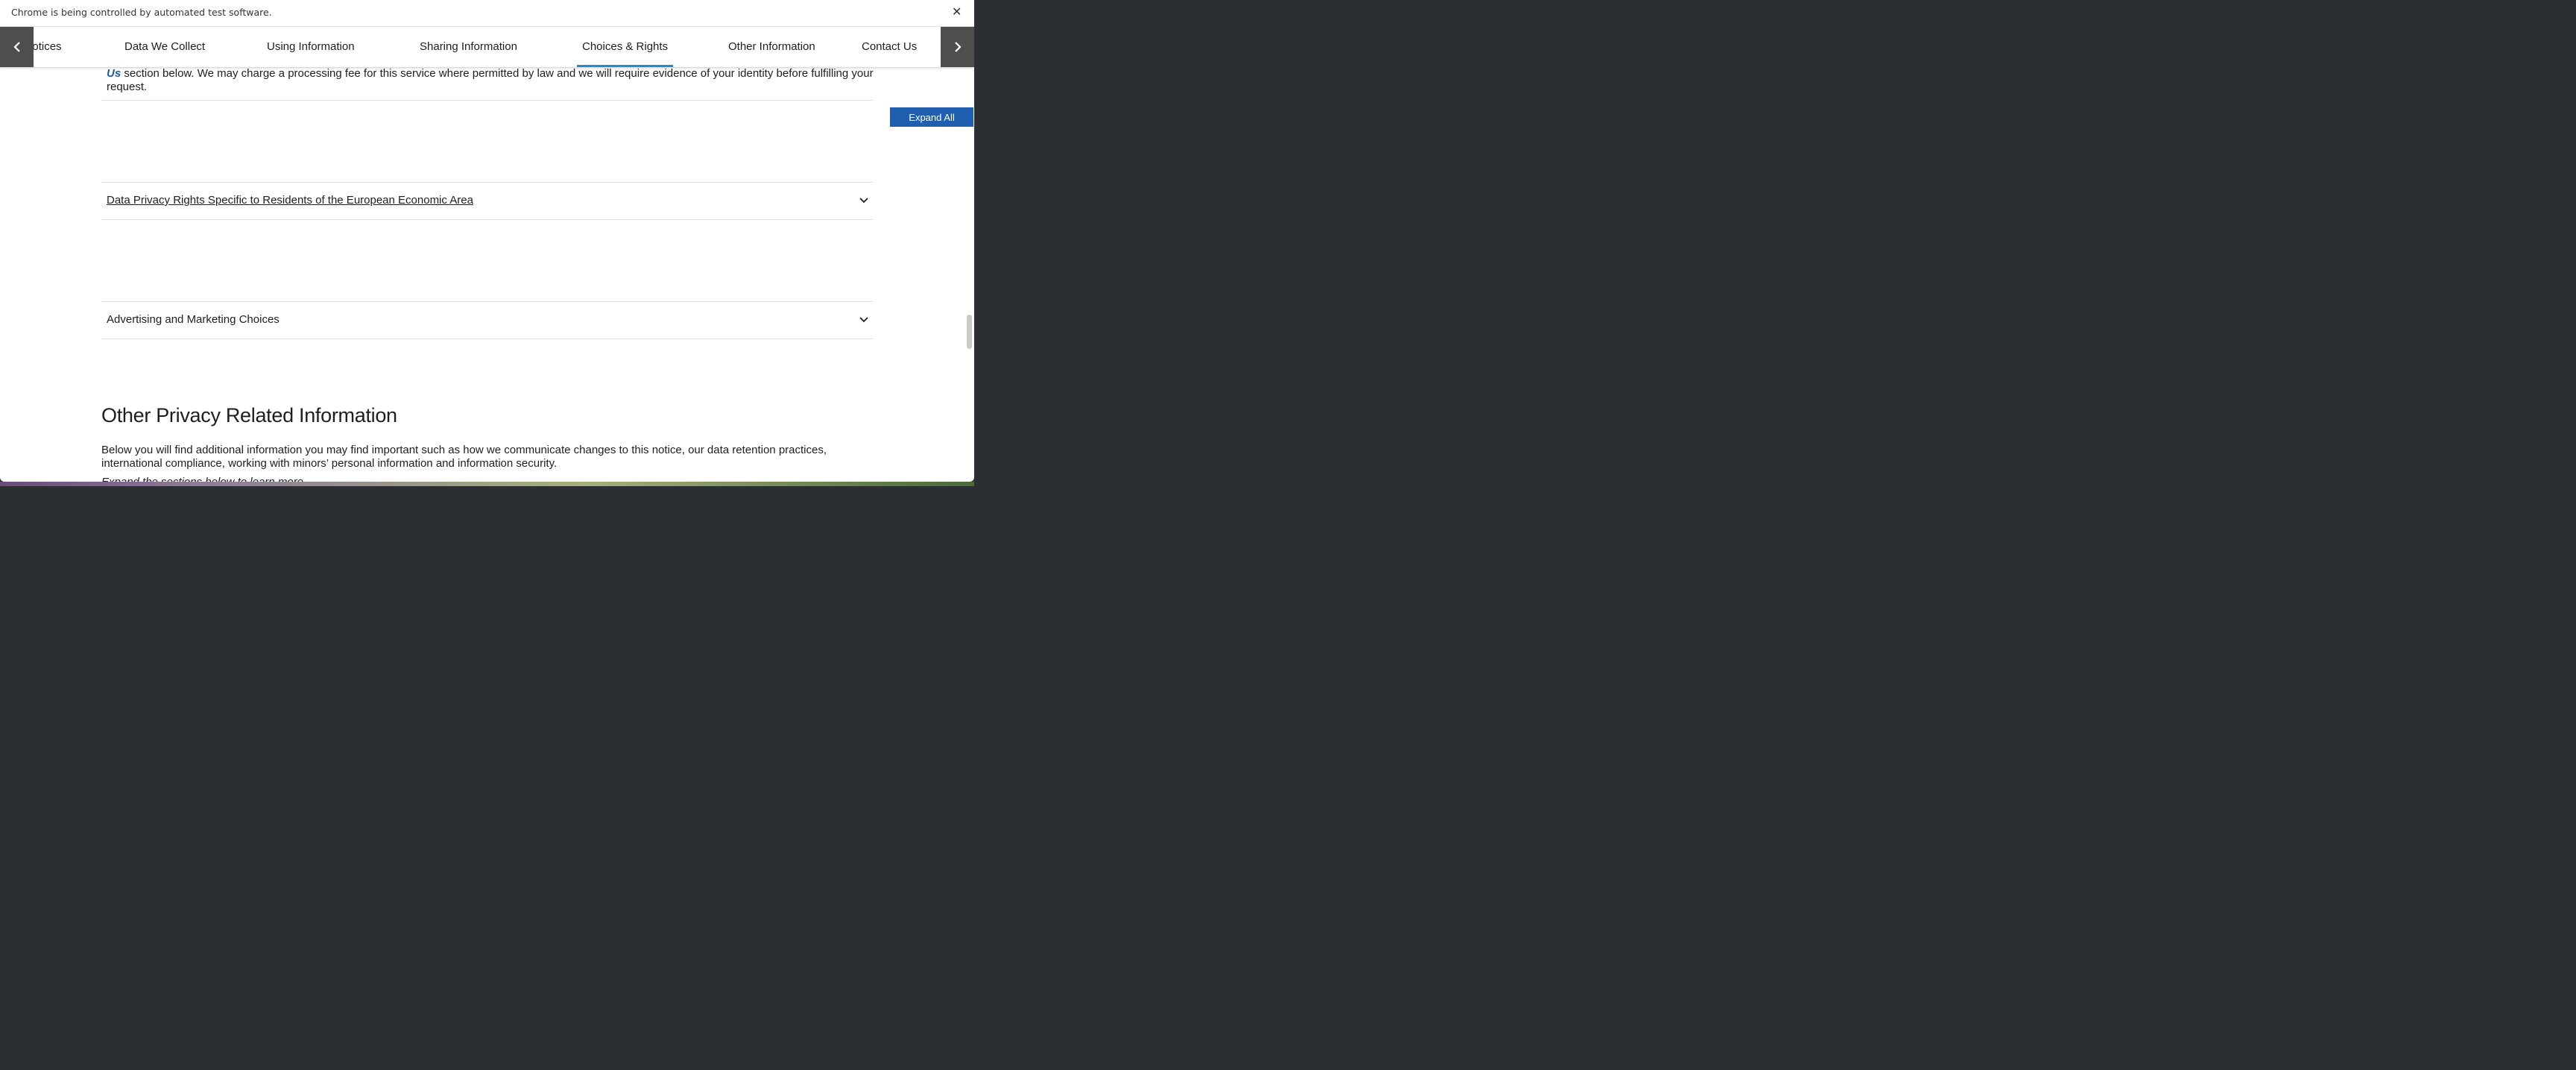 The width and height of the screenshot is (2576, 1070). I want to click on desktop-background, so click(487, 484).